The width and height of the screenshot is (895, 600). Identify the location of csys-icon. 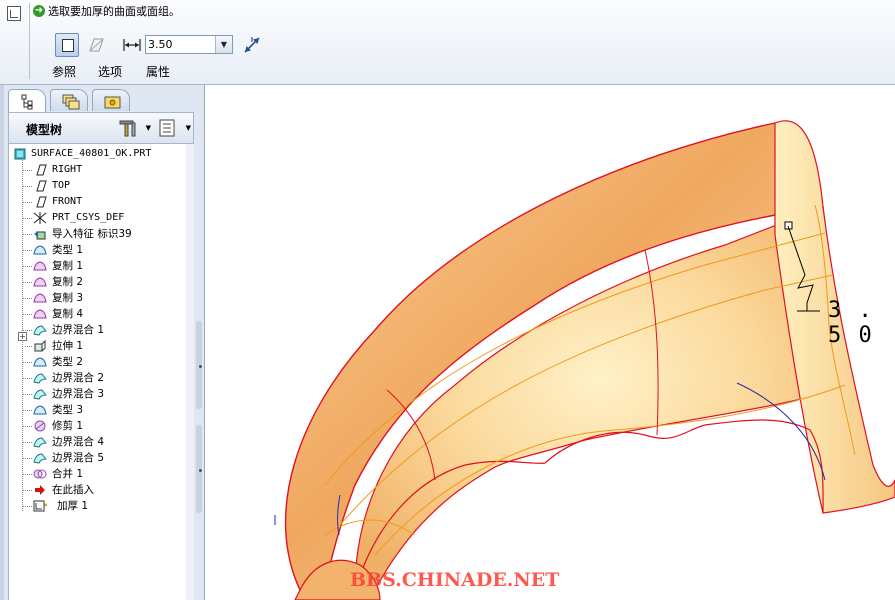
(40, 218).